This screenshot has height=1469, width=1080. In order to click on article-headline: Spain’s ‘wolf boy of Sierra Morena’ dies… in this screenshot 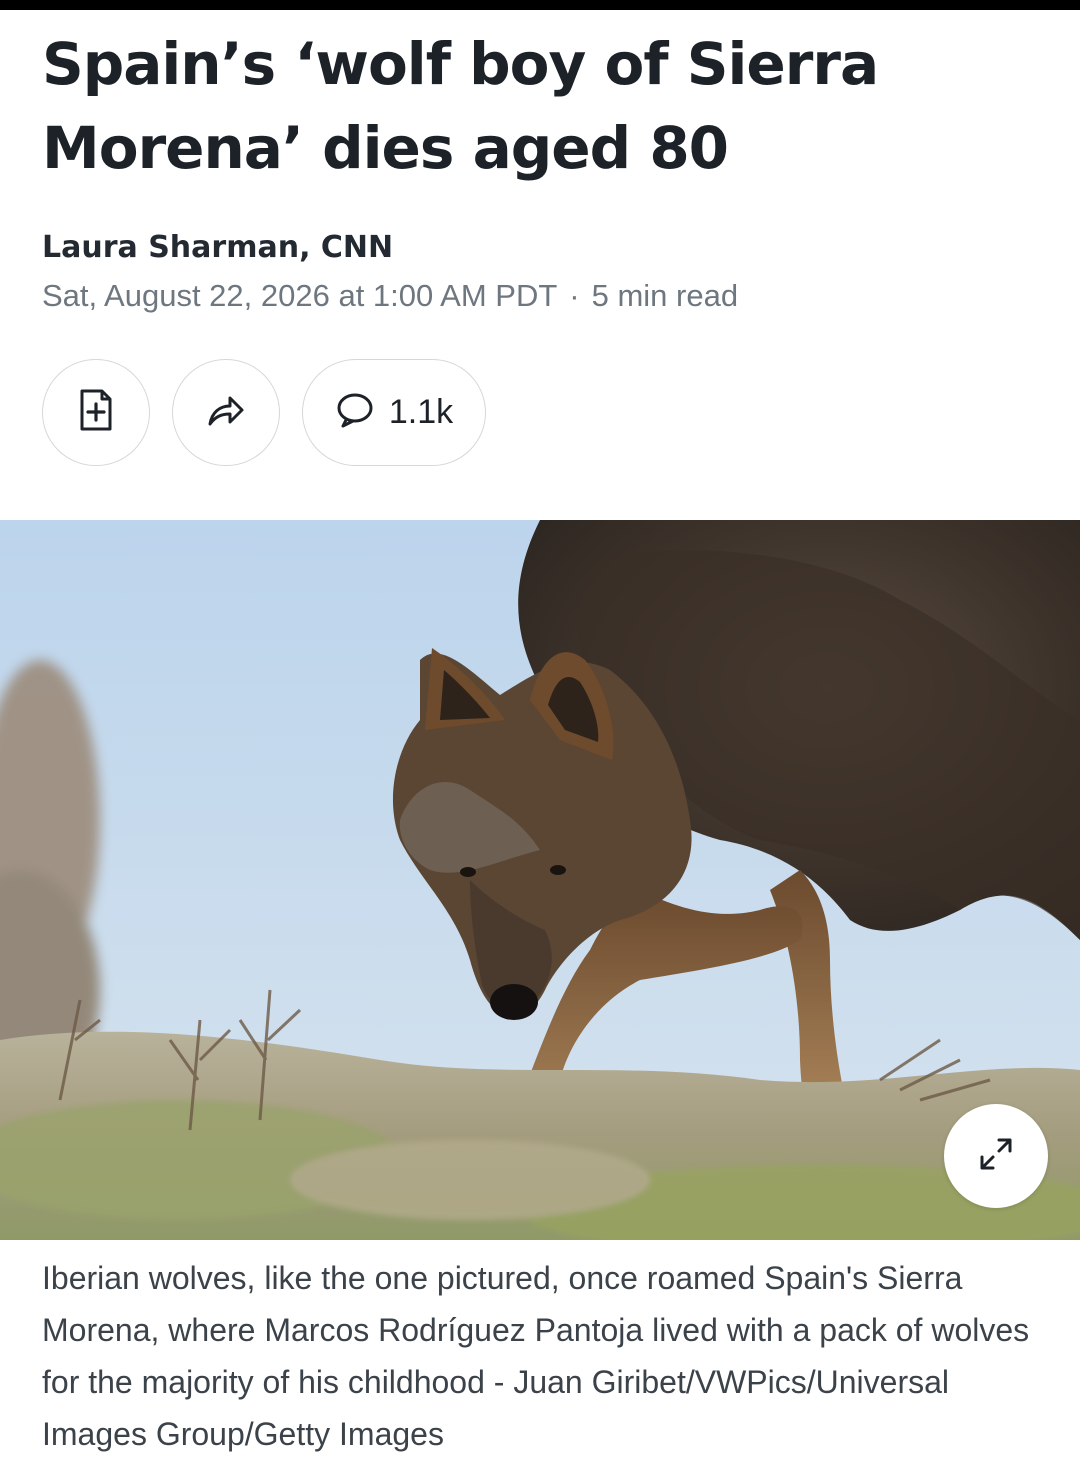, I will do `click(460, 106)`.